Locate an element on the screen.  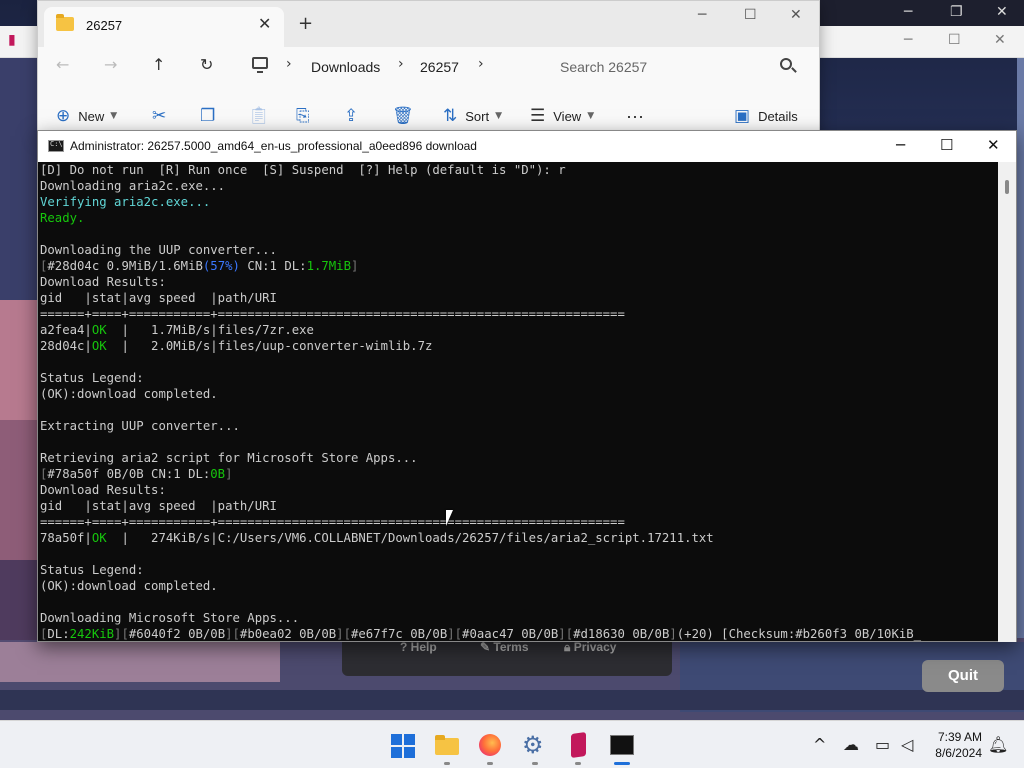
terminal-taskbar-icon is located at coordinates (622, 745).